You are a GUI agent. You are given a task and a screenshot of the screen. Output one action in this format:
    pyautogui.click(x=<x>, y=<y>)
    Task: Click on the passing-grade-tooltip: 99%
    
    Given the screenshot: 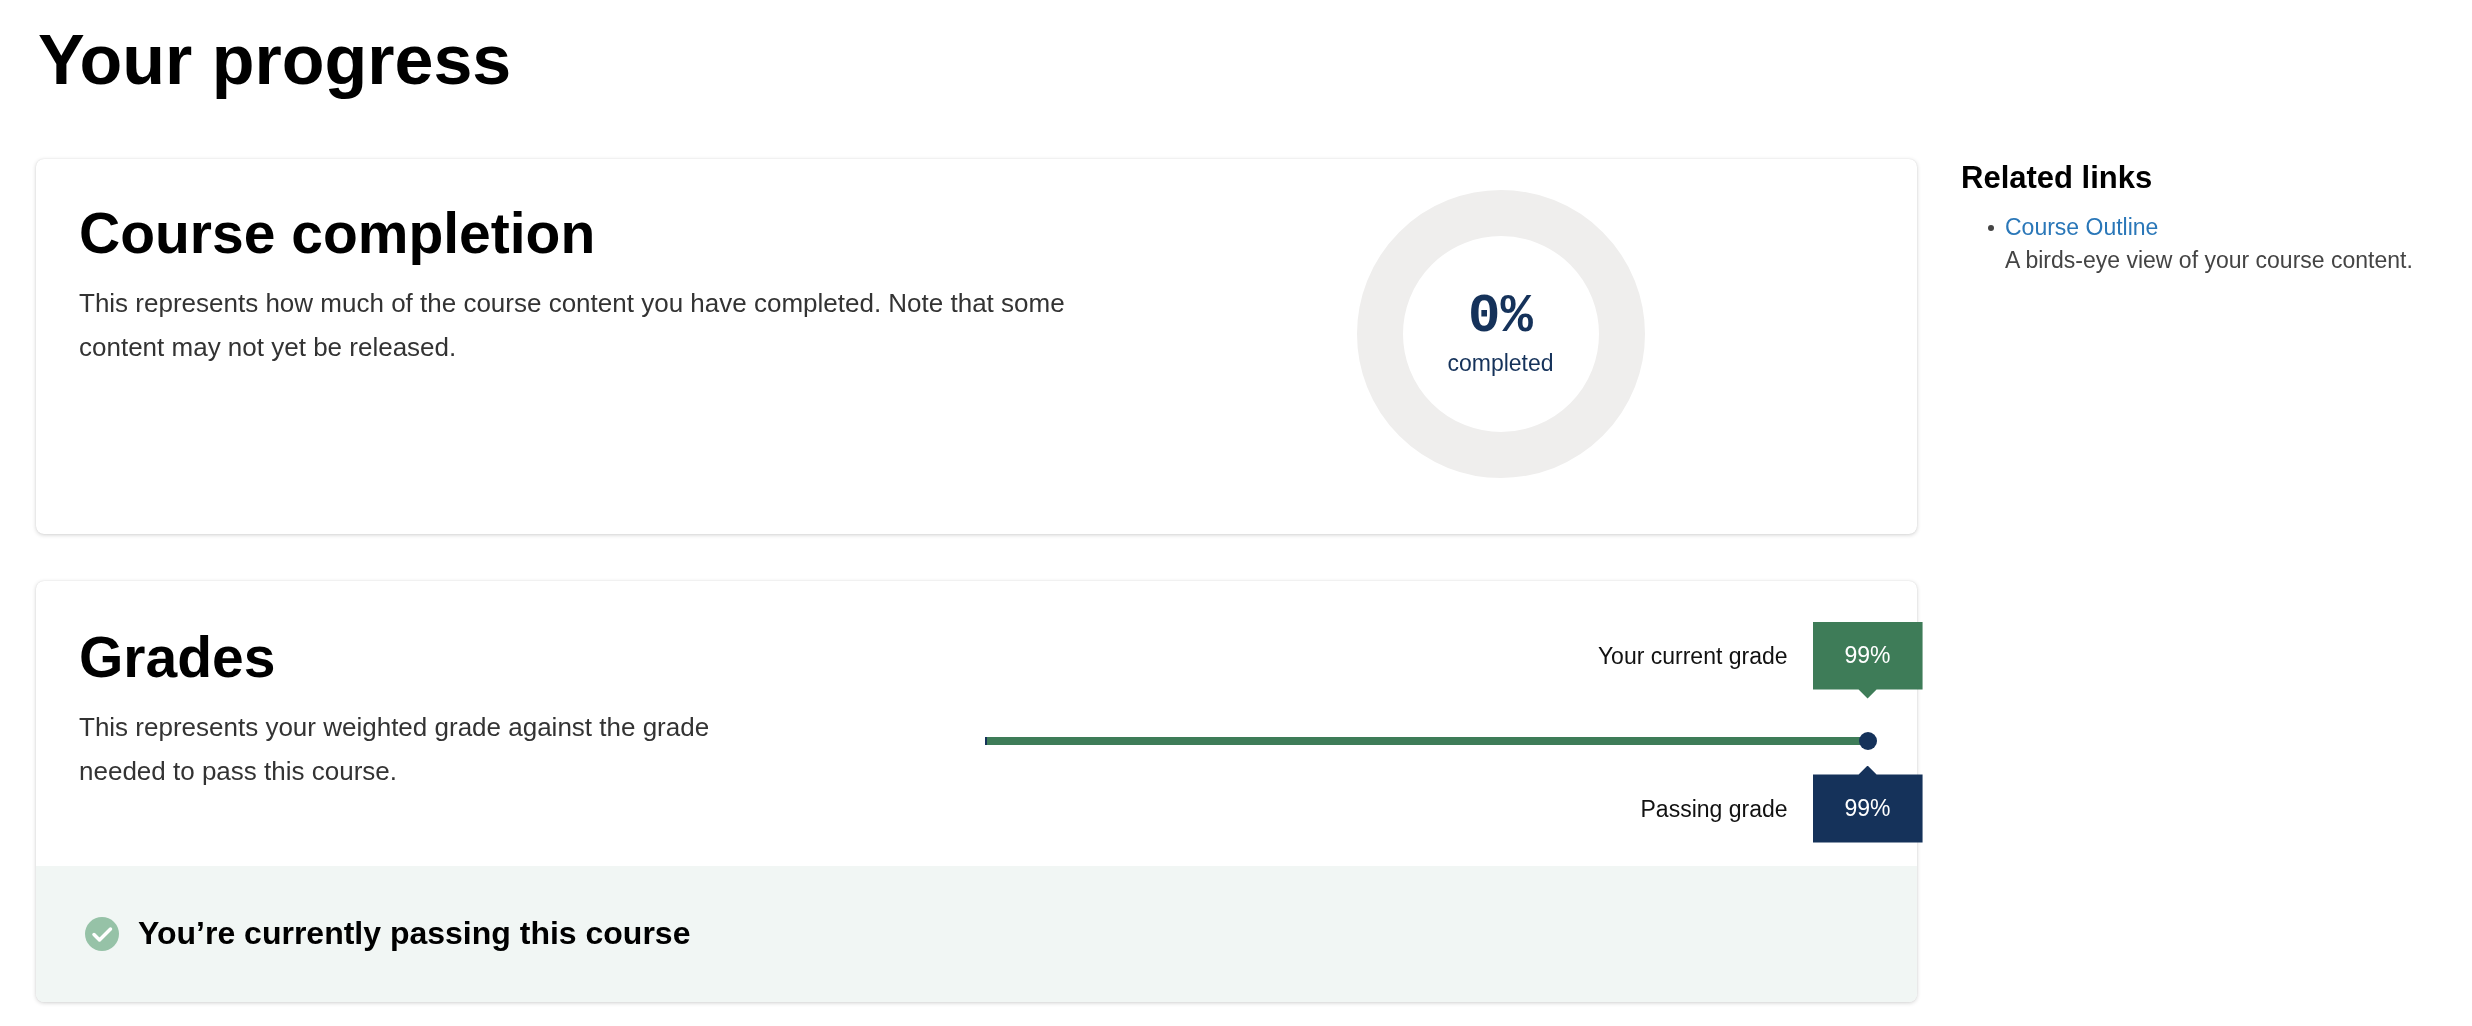 What is the action you would take?
    pyautogui.click(x=1867, y=804)
    